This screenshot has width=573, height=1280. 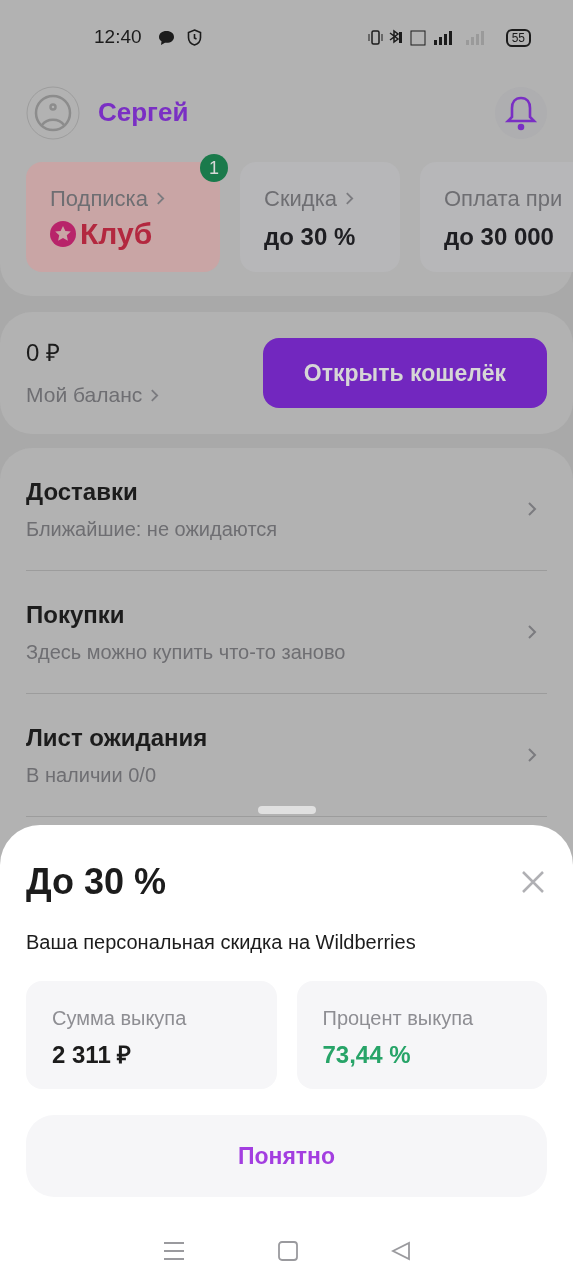 I want to click on flower-icon, so click(x=63, y=234).